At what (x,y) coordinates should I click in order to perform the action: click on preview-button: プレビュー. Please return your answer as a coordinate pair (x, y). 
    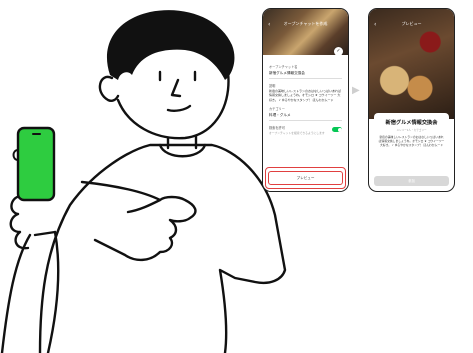
    Looking at the image, I should click on (305, 178).